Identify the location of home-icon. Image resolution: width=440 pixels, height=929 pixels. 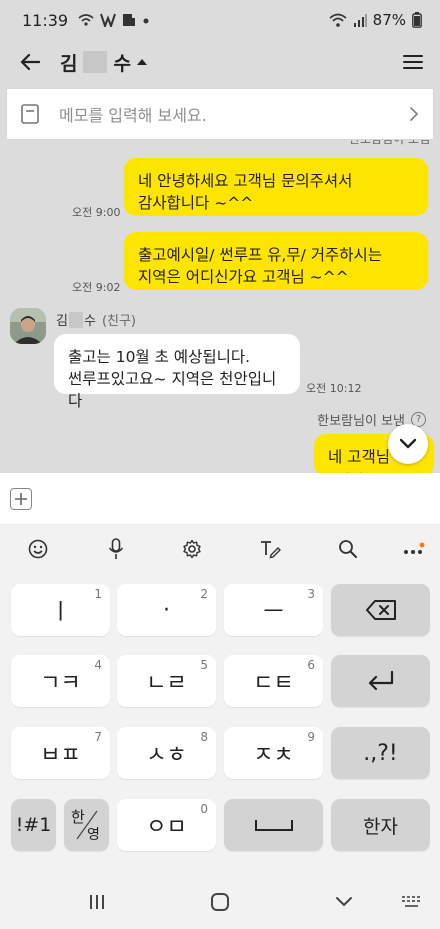
(220, 902).